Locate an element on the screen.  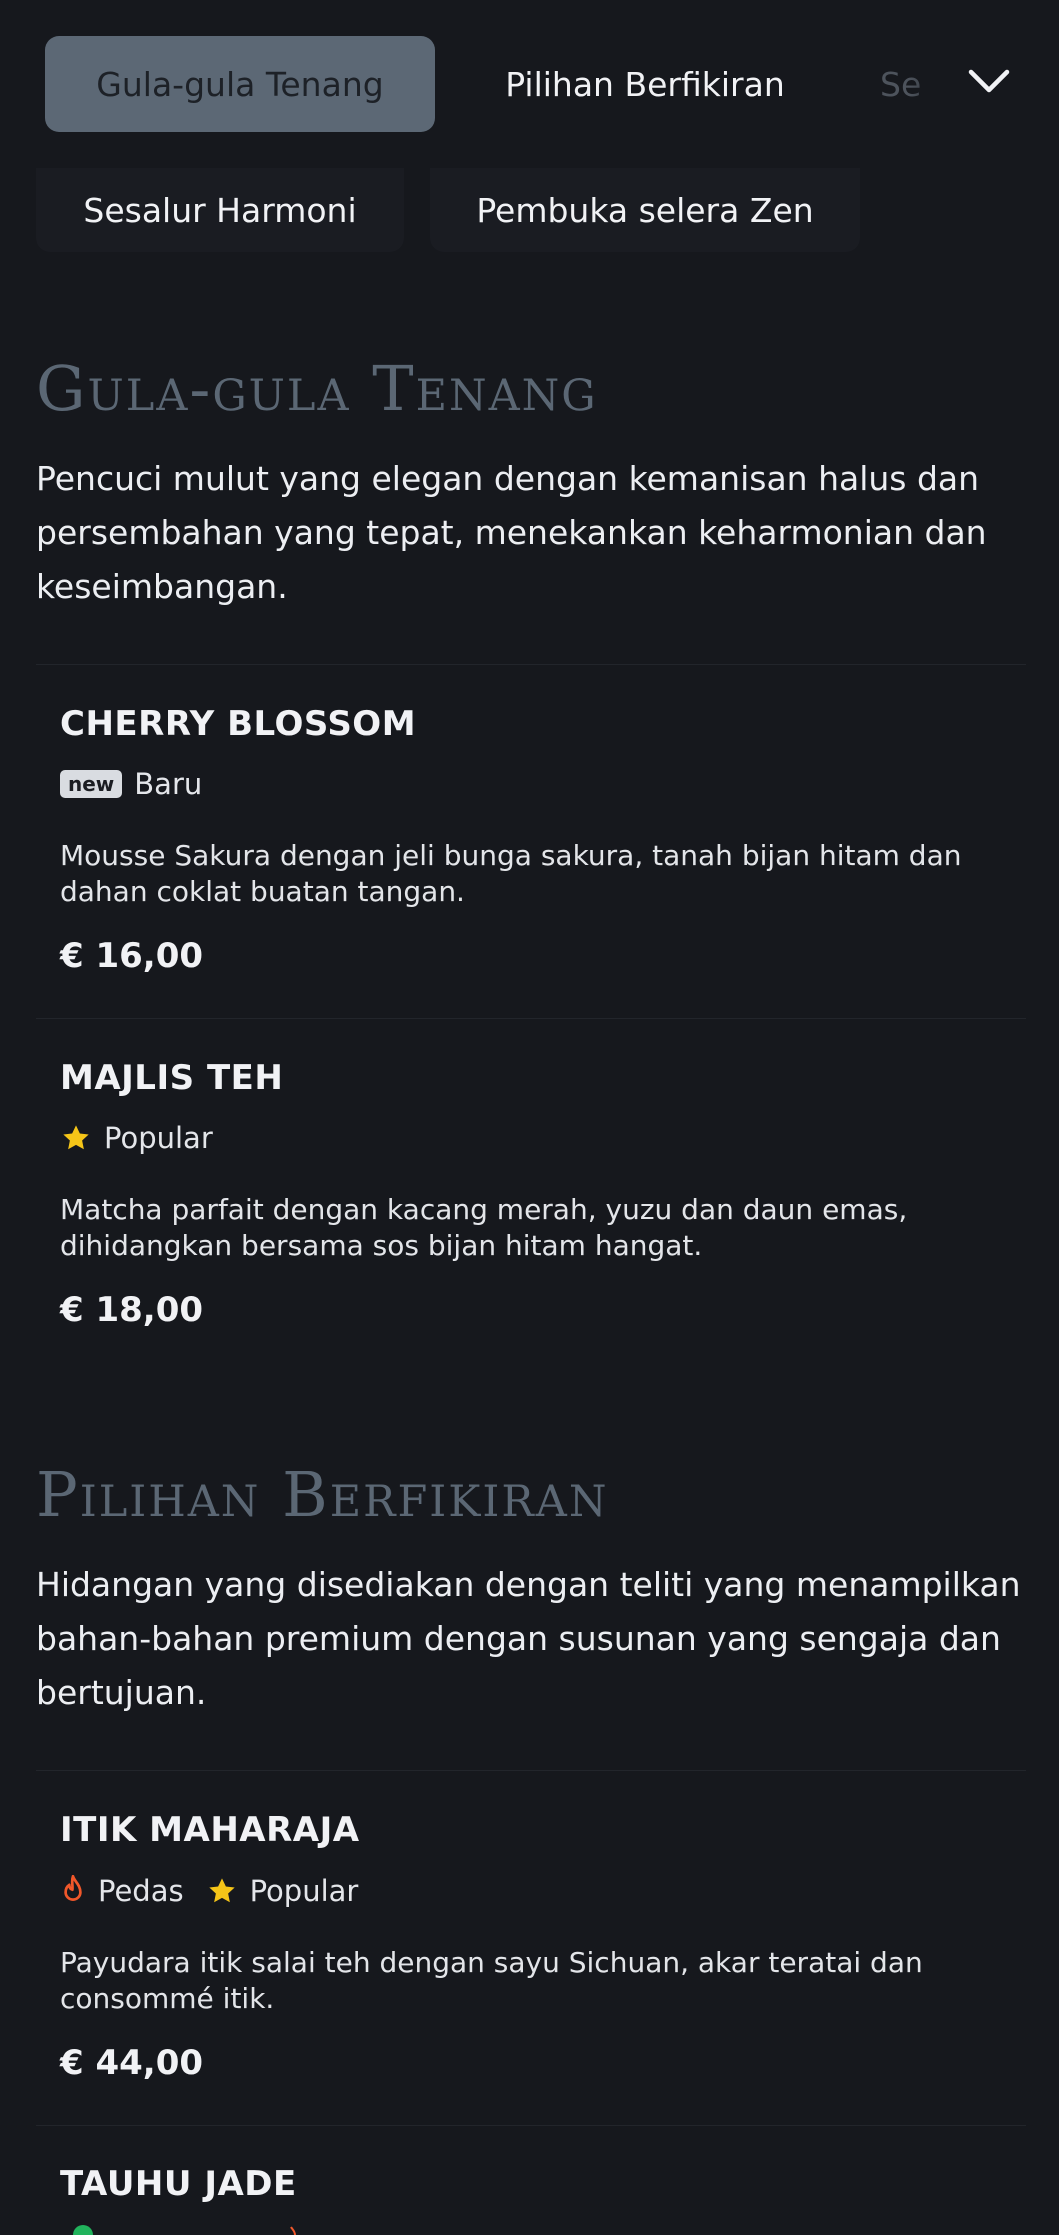
new-badge-icon: new is located at coordinates (91, 784).